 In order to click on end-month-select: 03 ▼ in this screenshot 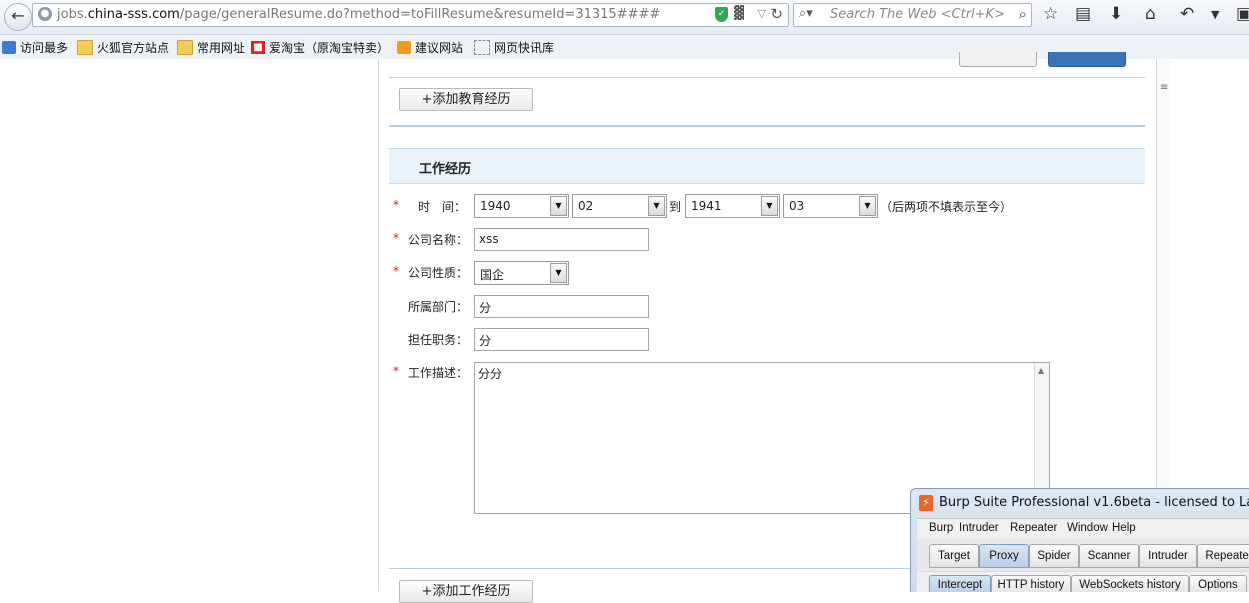, I will do `click(830, 206)`.